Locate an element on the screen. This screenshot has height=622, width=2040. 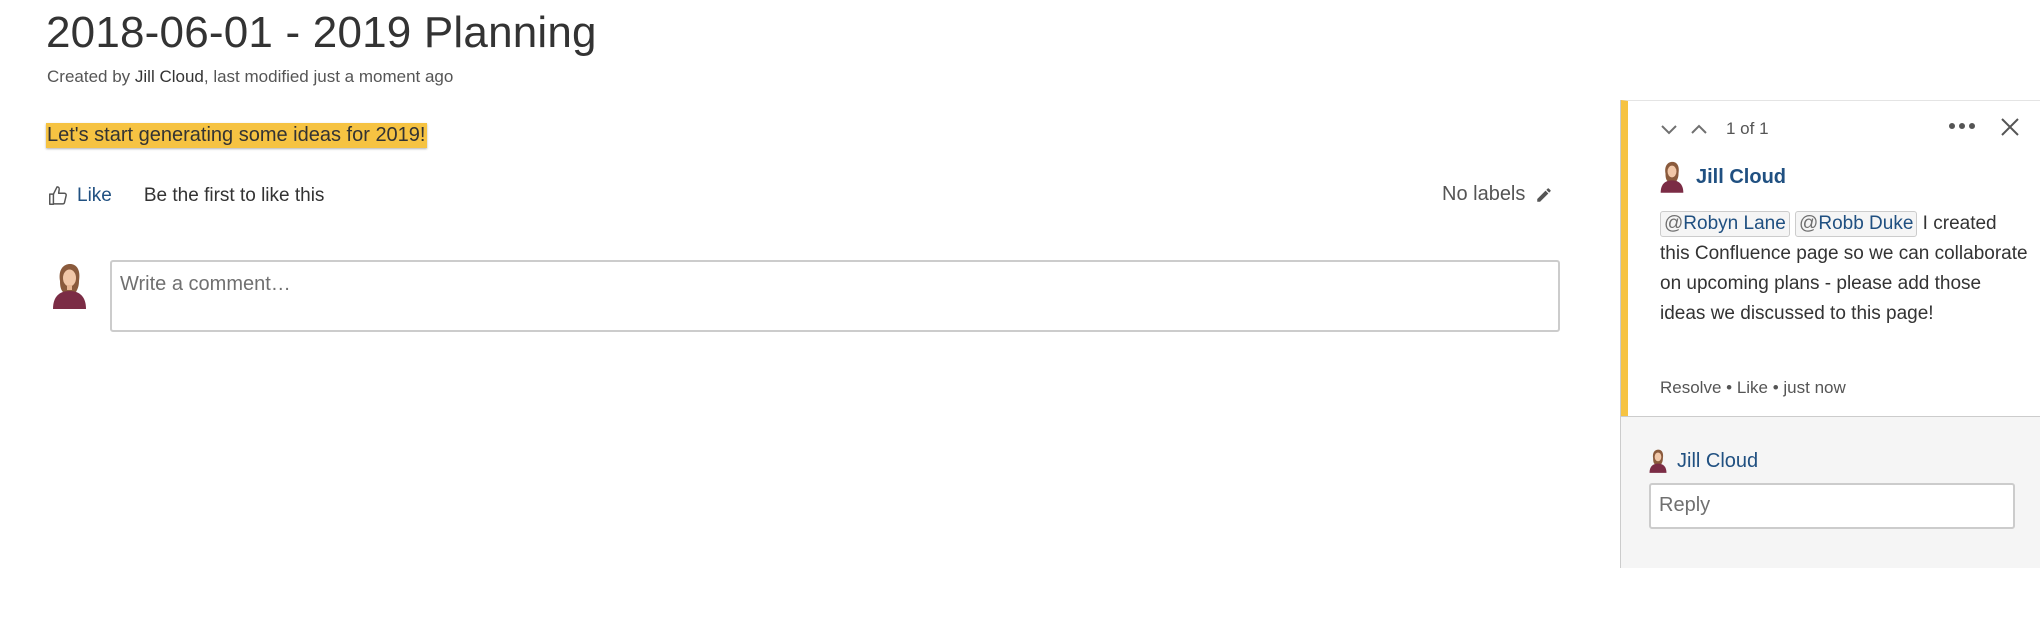
like-bar: Like Be the first to like this is located at coordinates (185, 196).